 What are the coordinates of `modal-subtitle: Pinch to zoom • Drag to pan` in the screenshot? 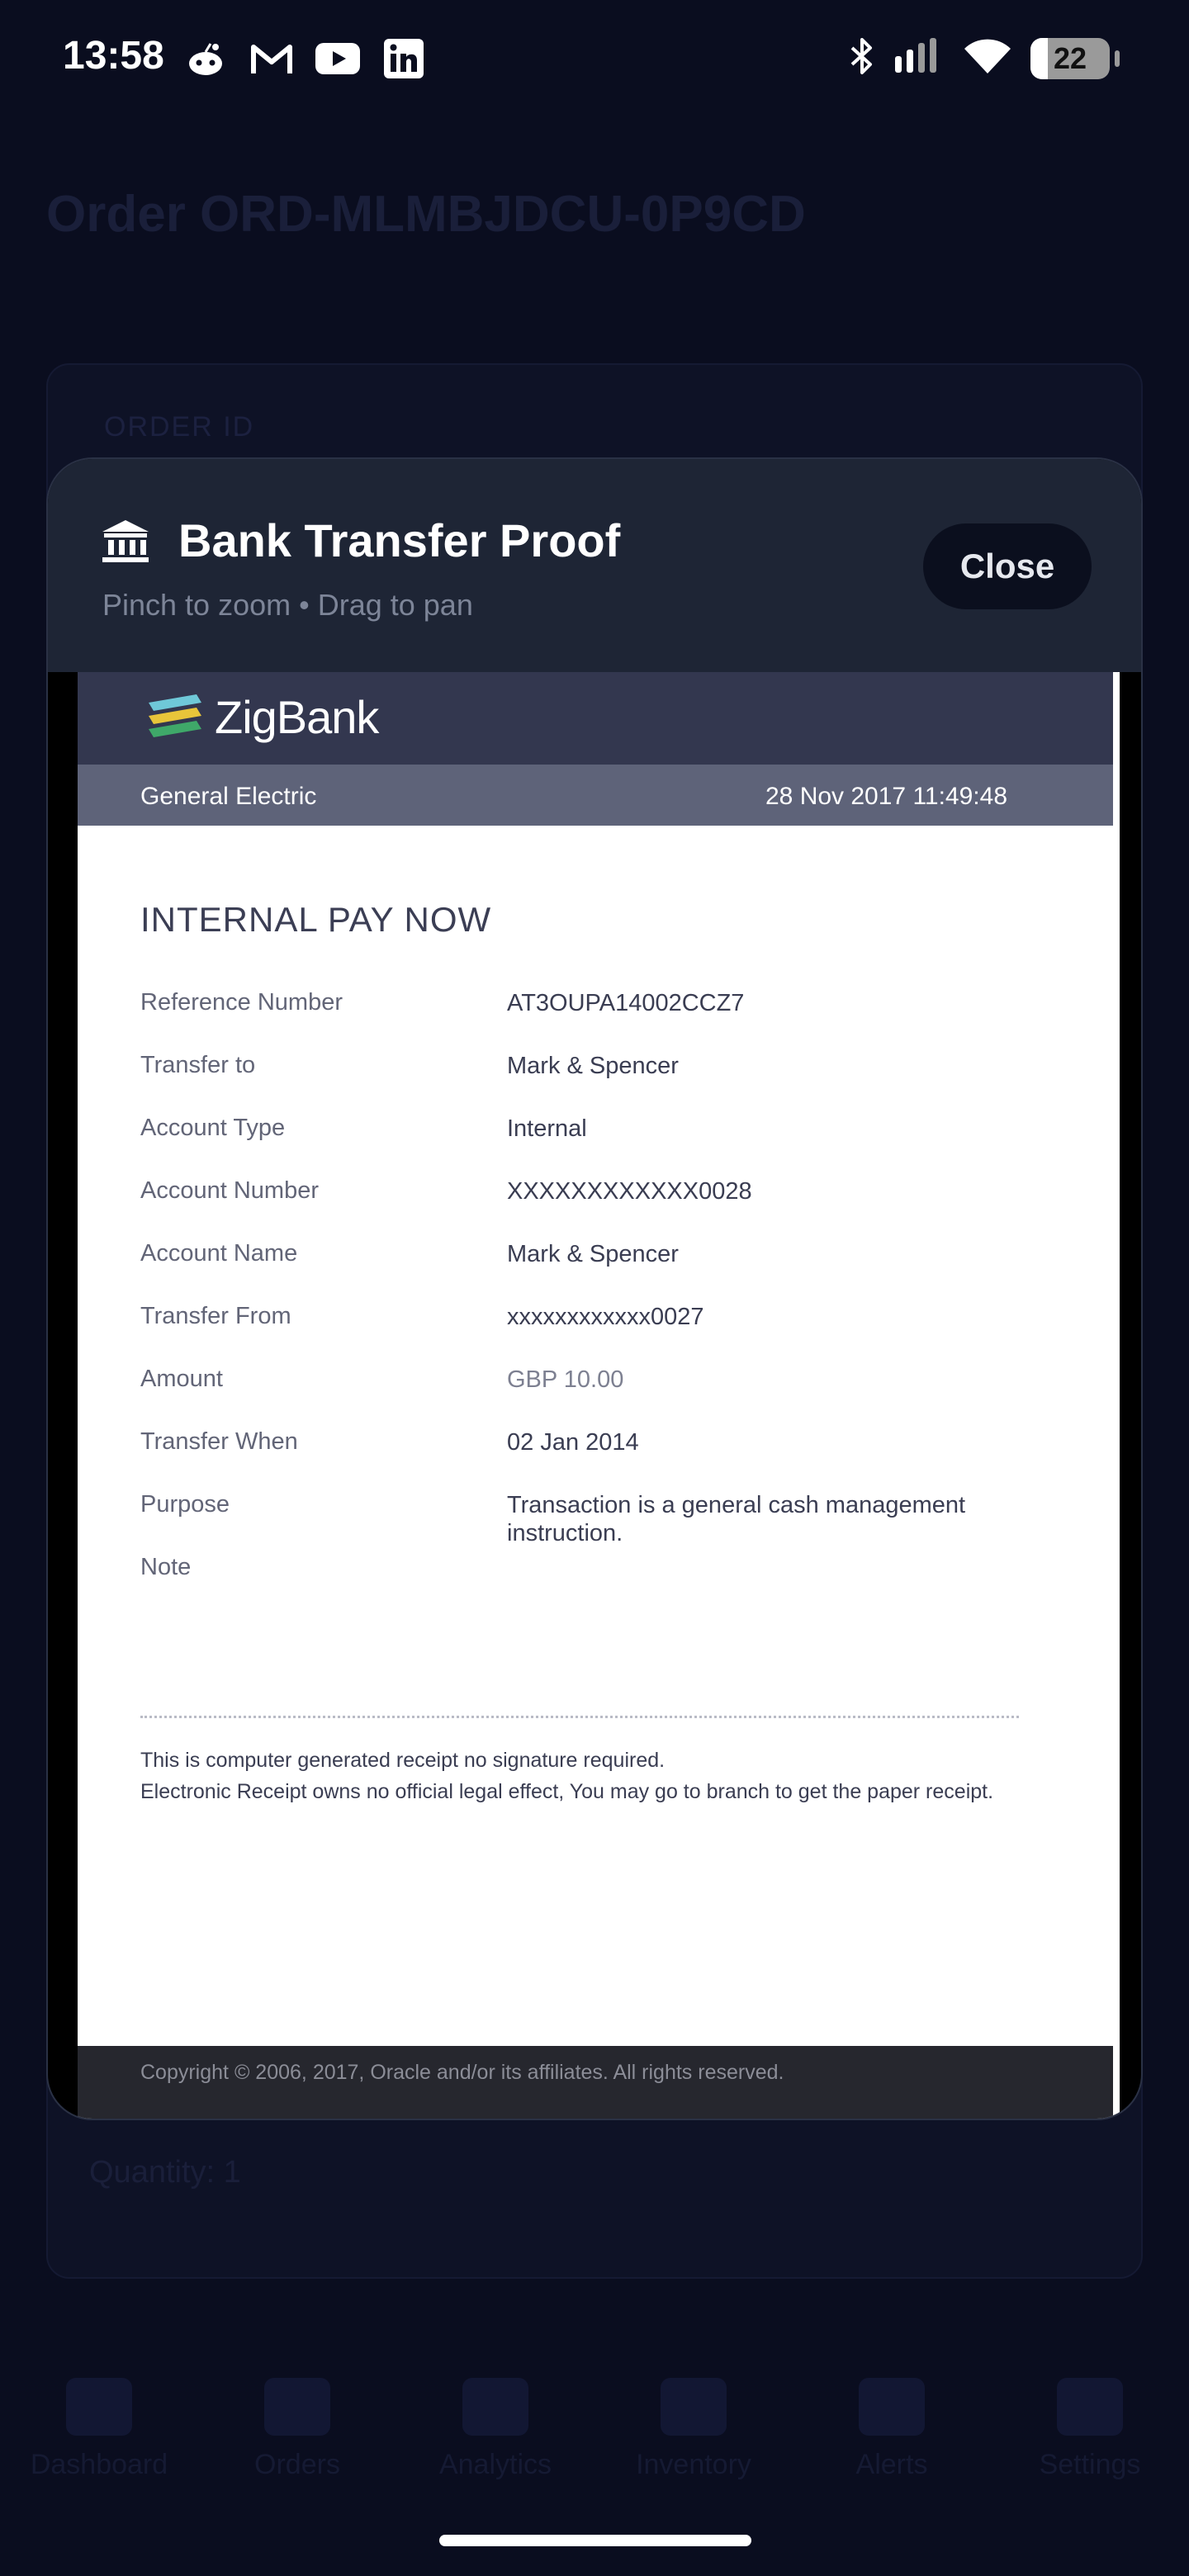 It's located at (287, 605).